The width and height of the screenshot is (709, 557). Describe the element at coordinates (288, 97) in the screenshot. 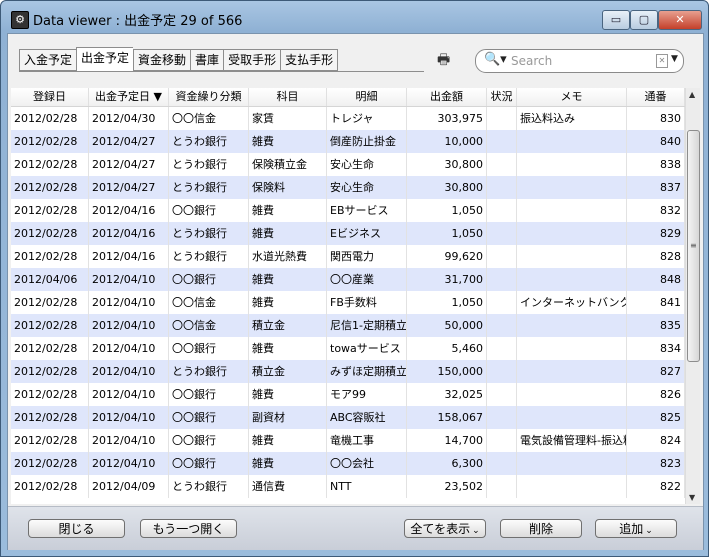

I see `column-header: 科目` at that location.